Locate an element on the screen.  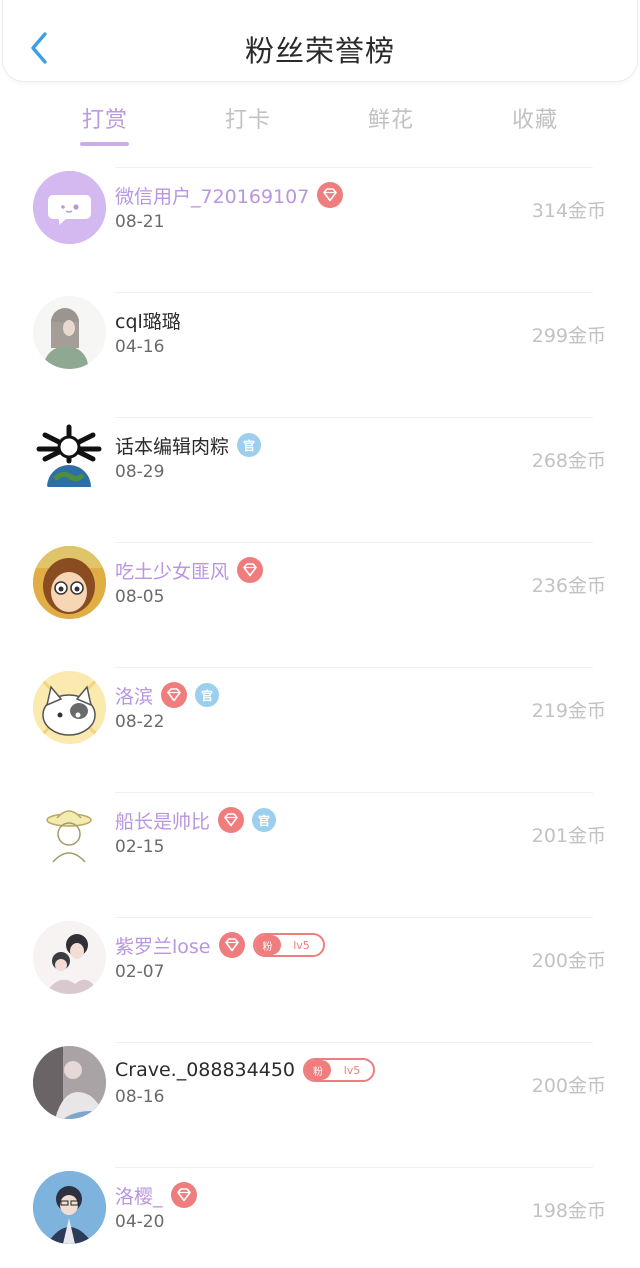
anime-boy-avatar-icon is located at coordinates (69, 1207).